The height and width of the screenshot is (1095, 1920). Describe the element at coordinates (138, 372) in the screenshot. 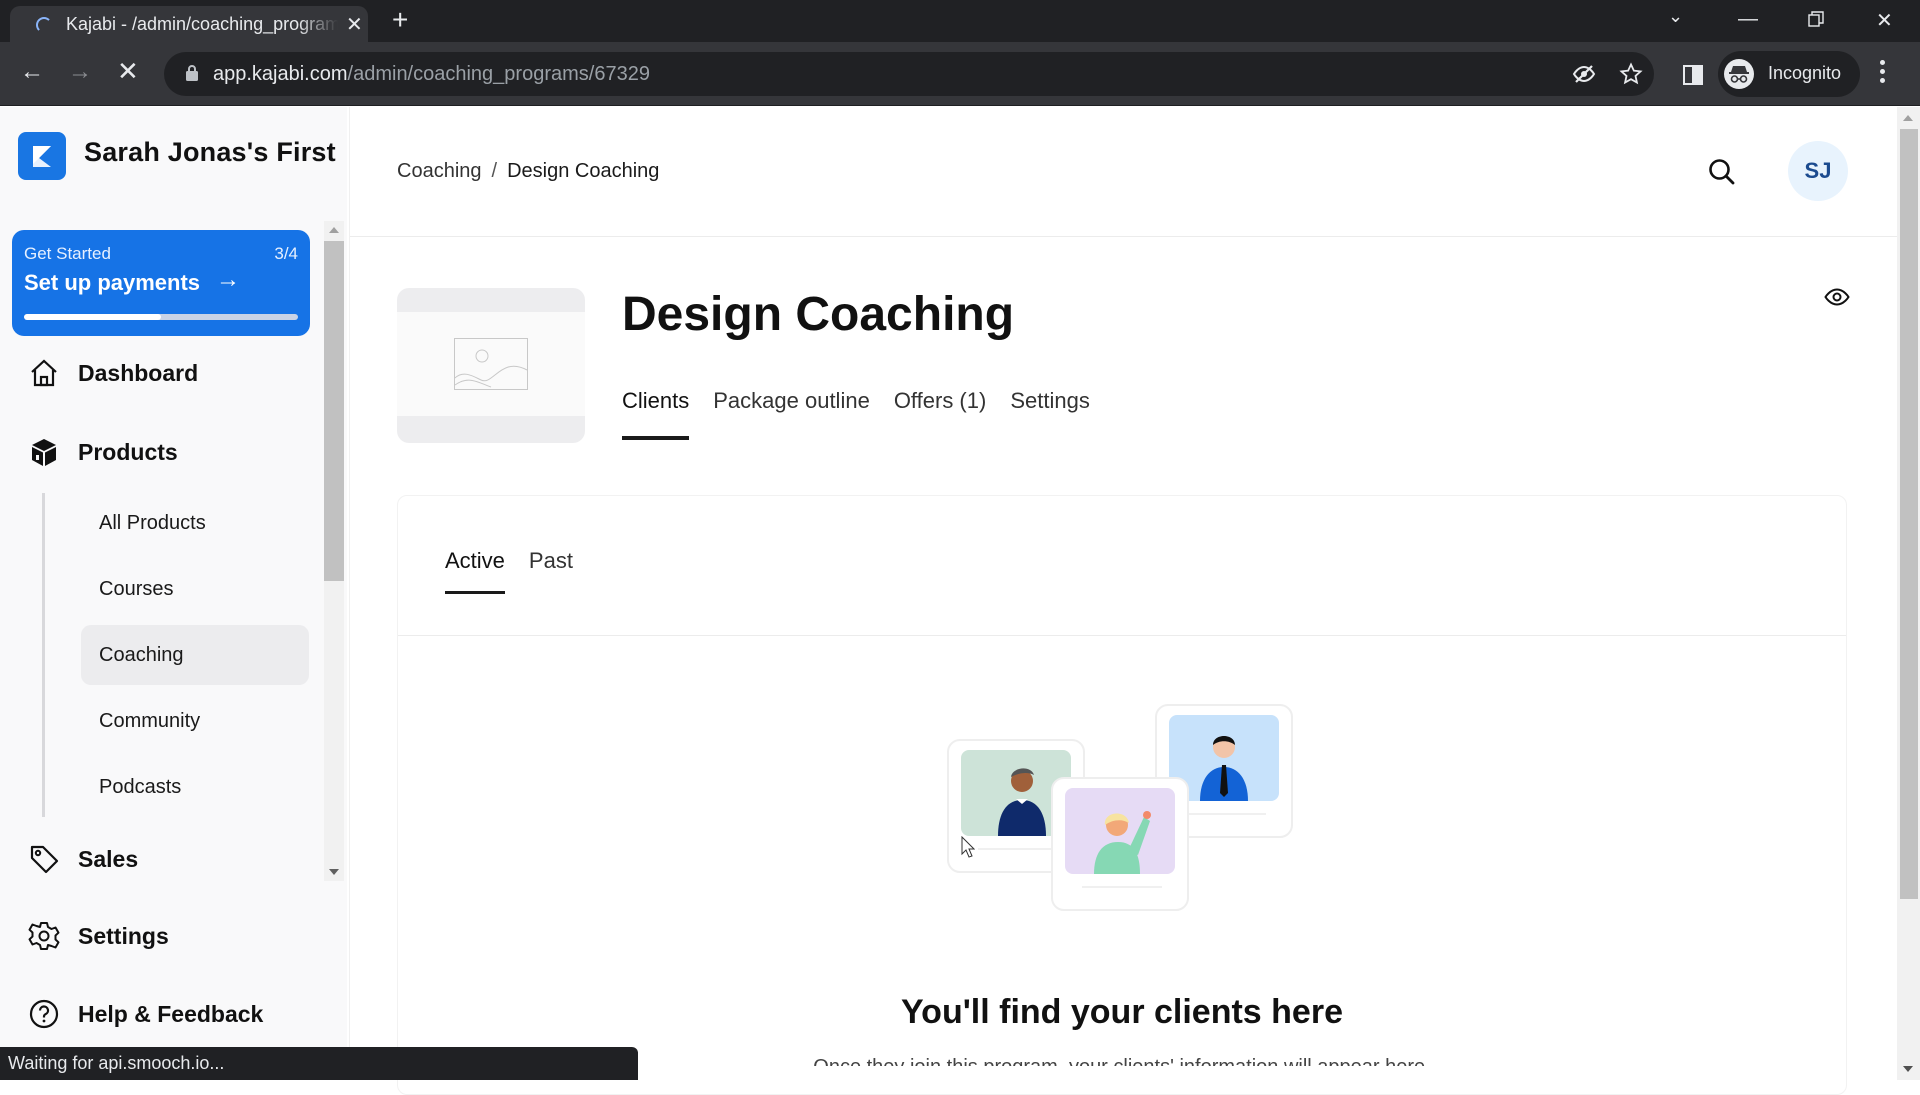

I see `sidebar-item-label: Dashboard` at that location.